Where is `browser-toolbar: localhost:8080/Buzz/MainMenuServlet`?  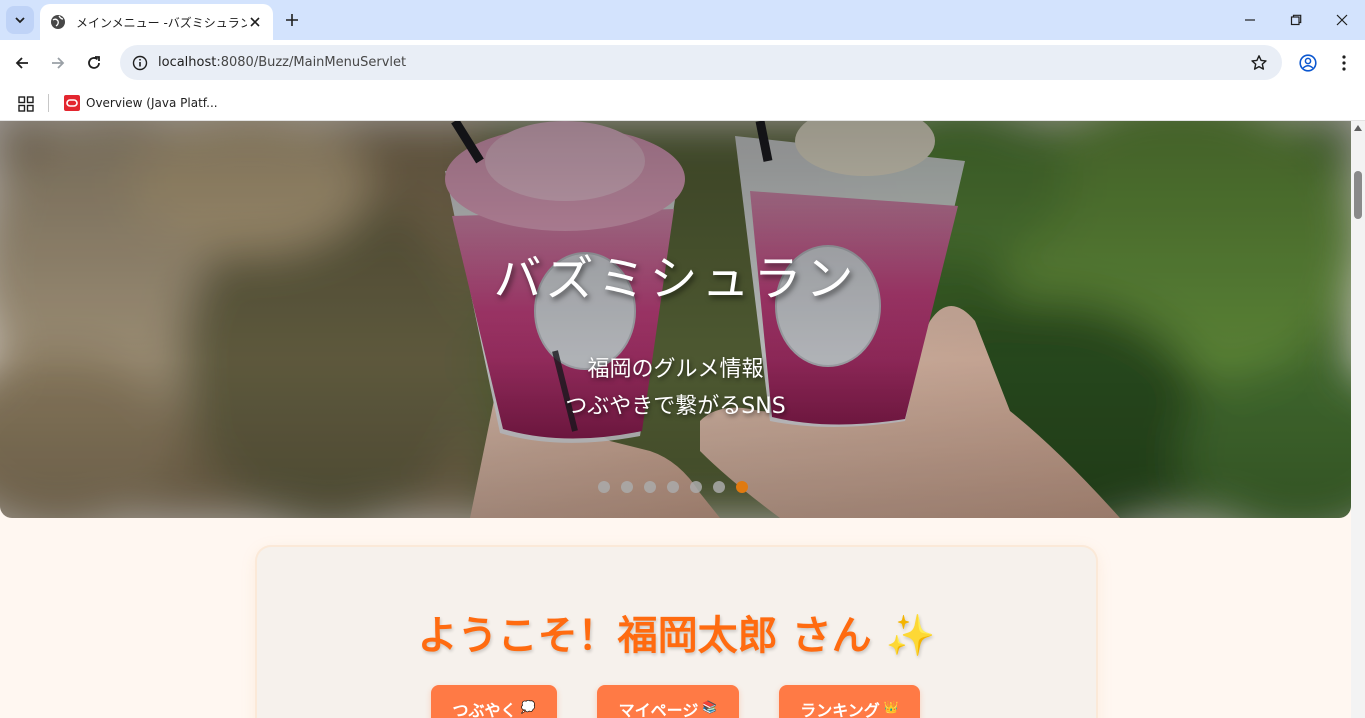
browser-toolbar: localhost:8080/Buzz/MainMenuServlet is located at coordinates (682, 63).